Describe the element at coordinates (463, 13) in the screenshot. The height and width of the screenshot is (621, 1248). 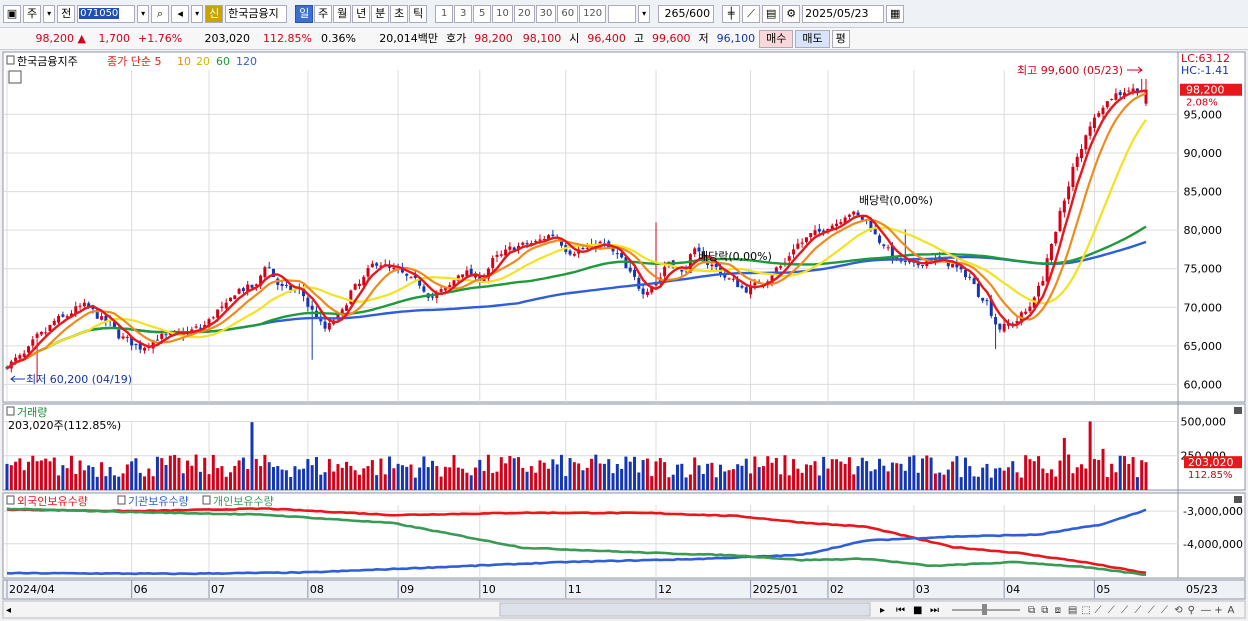
I see `interval-button-3: 3` at that location.